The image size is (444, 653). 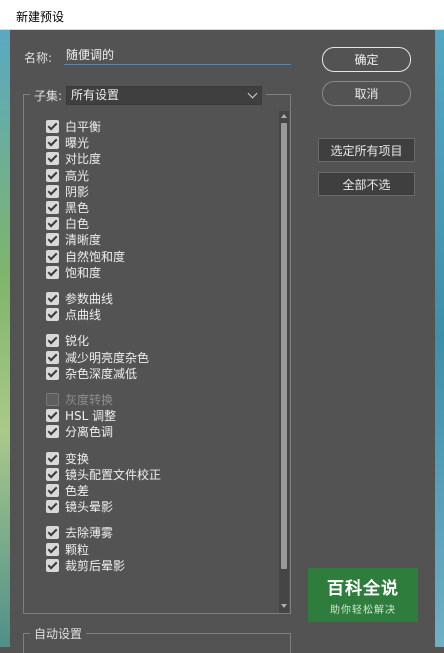 What do you see at coordinates (89, 506) in the screenshot?
I see `setting-label: 镜头晕影` at bounding box center [89, 506].